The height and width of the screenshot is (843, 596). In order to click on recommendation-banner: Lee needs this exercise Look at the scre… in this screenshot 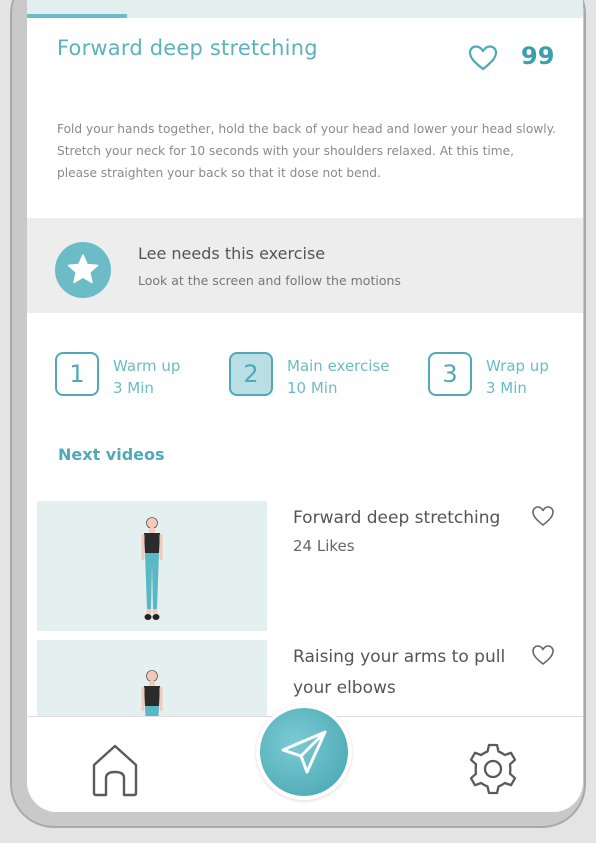, I will do `click(305, 265)`.